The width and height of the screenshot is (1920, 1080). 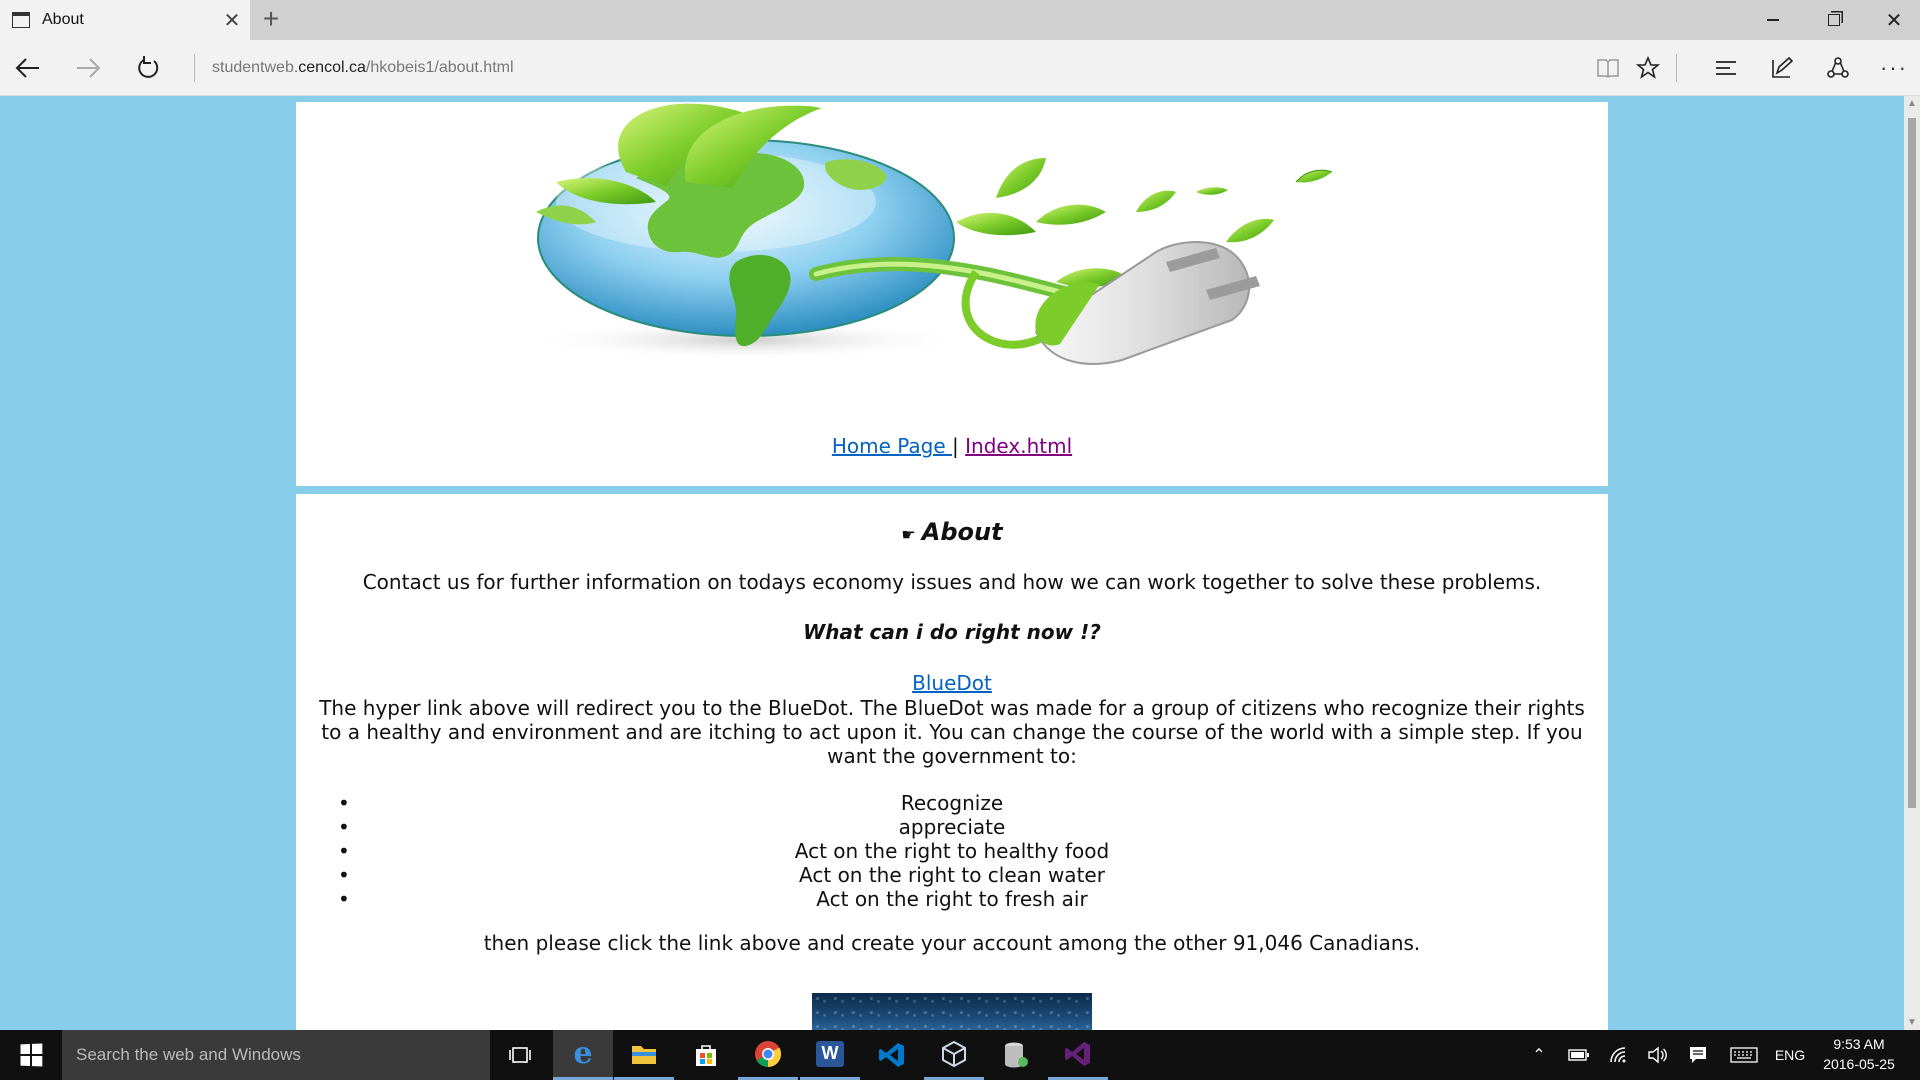 I want to click on address-bar: studentweb.cencol.ca/hkobeis1/about.html, so click(x=363, y=68).